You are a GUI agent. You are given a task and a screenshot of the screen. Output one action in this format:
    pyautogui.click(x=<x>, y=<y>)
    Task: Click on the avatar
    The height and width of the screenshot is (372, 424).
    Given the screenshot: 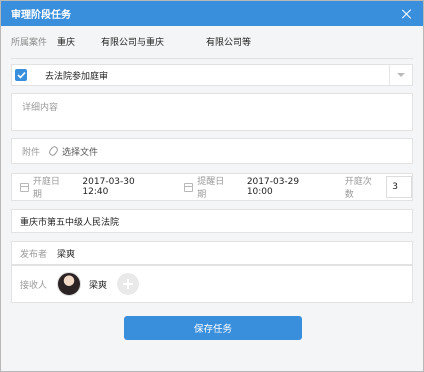 What is the action you would take?
    pyautogui.click(x=69, y=284)
    